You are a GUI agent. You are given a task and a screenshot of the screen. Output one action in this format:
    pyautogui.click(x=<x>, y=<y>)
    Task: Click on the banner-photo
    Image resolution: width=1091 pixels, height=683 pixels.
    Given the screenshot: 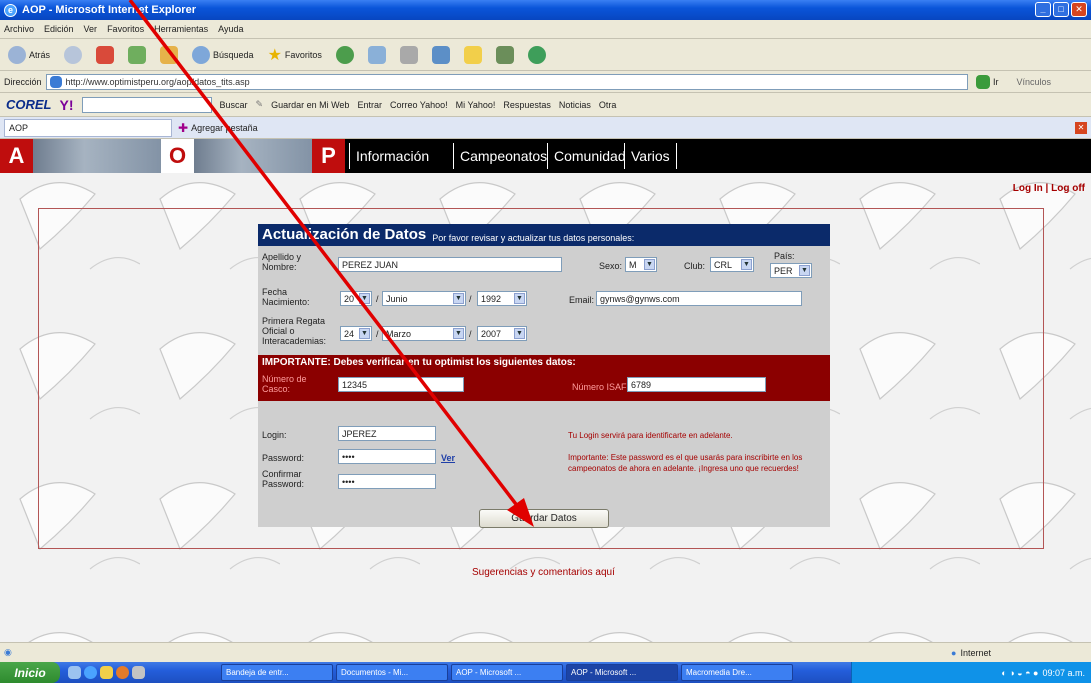 What is the action you would take?
    pyautogui.click(x=97, y=156)
    